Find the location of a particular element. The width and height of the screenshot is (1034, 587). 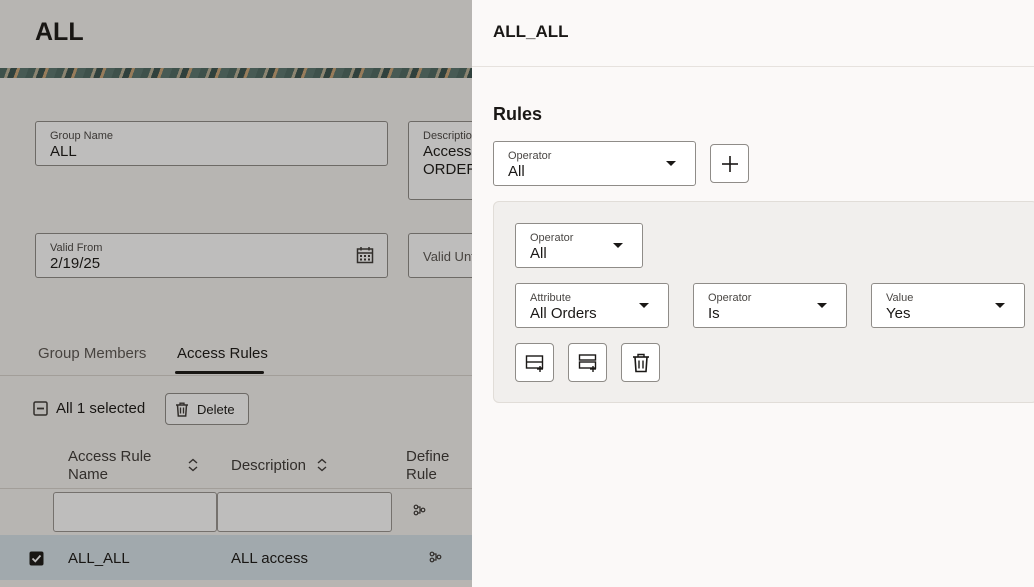

add-rule-button is located at coordinates (729, 163).